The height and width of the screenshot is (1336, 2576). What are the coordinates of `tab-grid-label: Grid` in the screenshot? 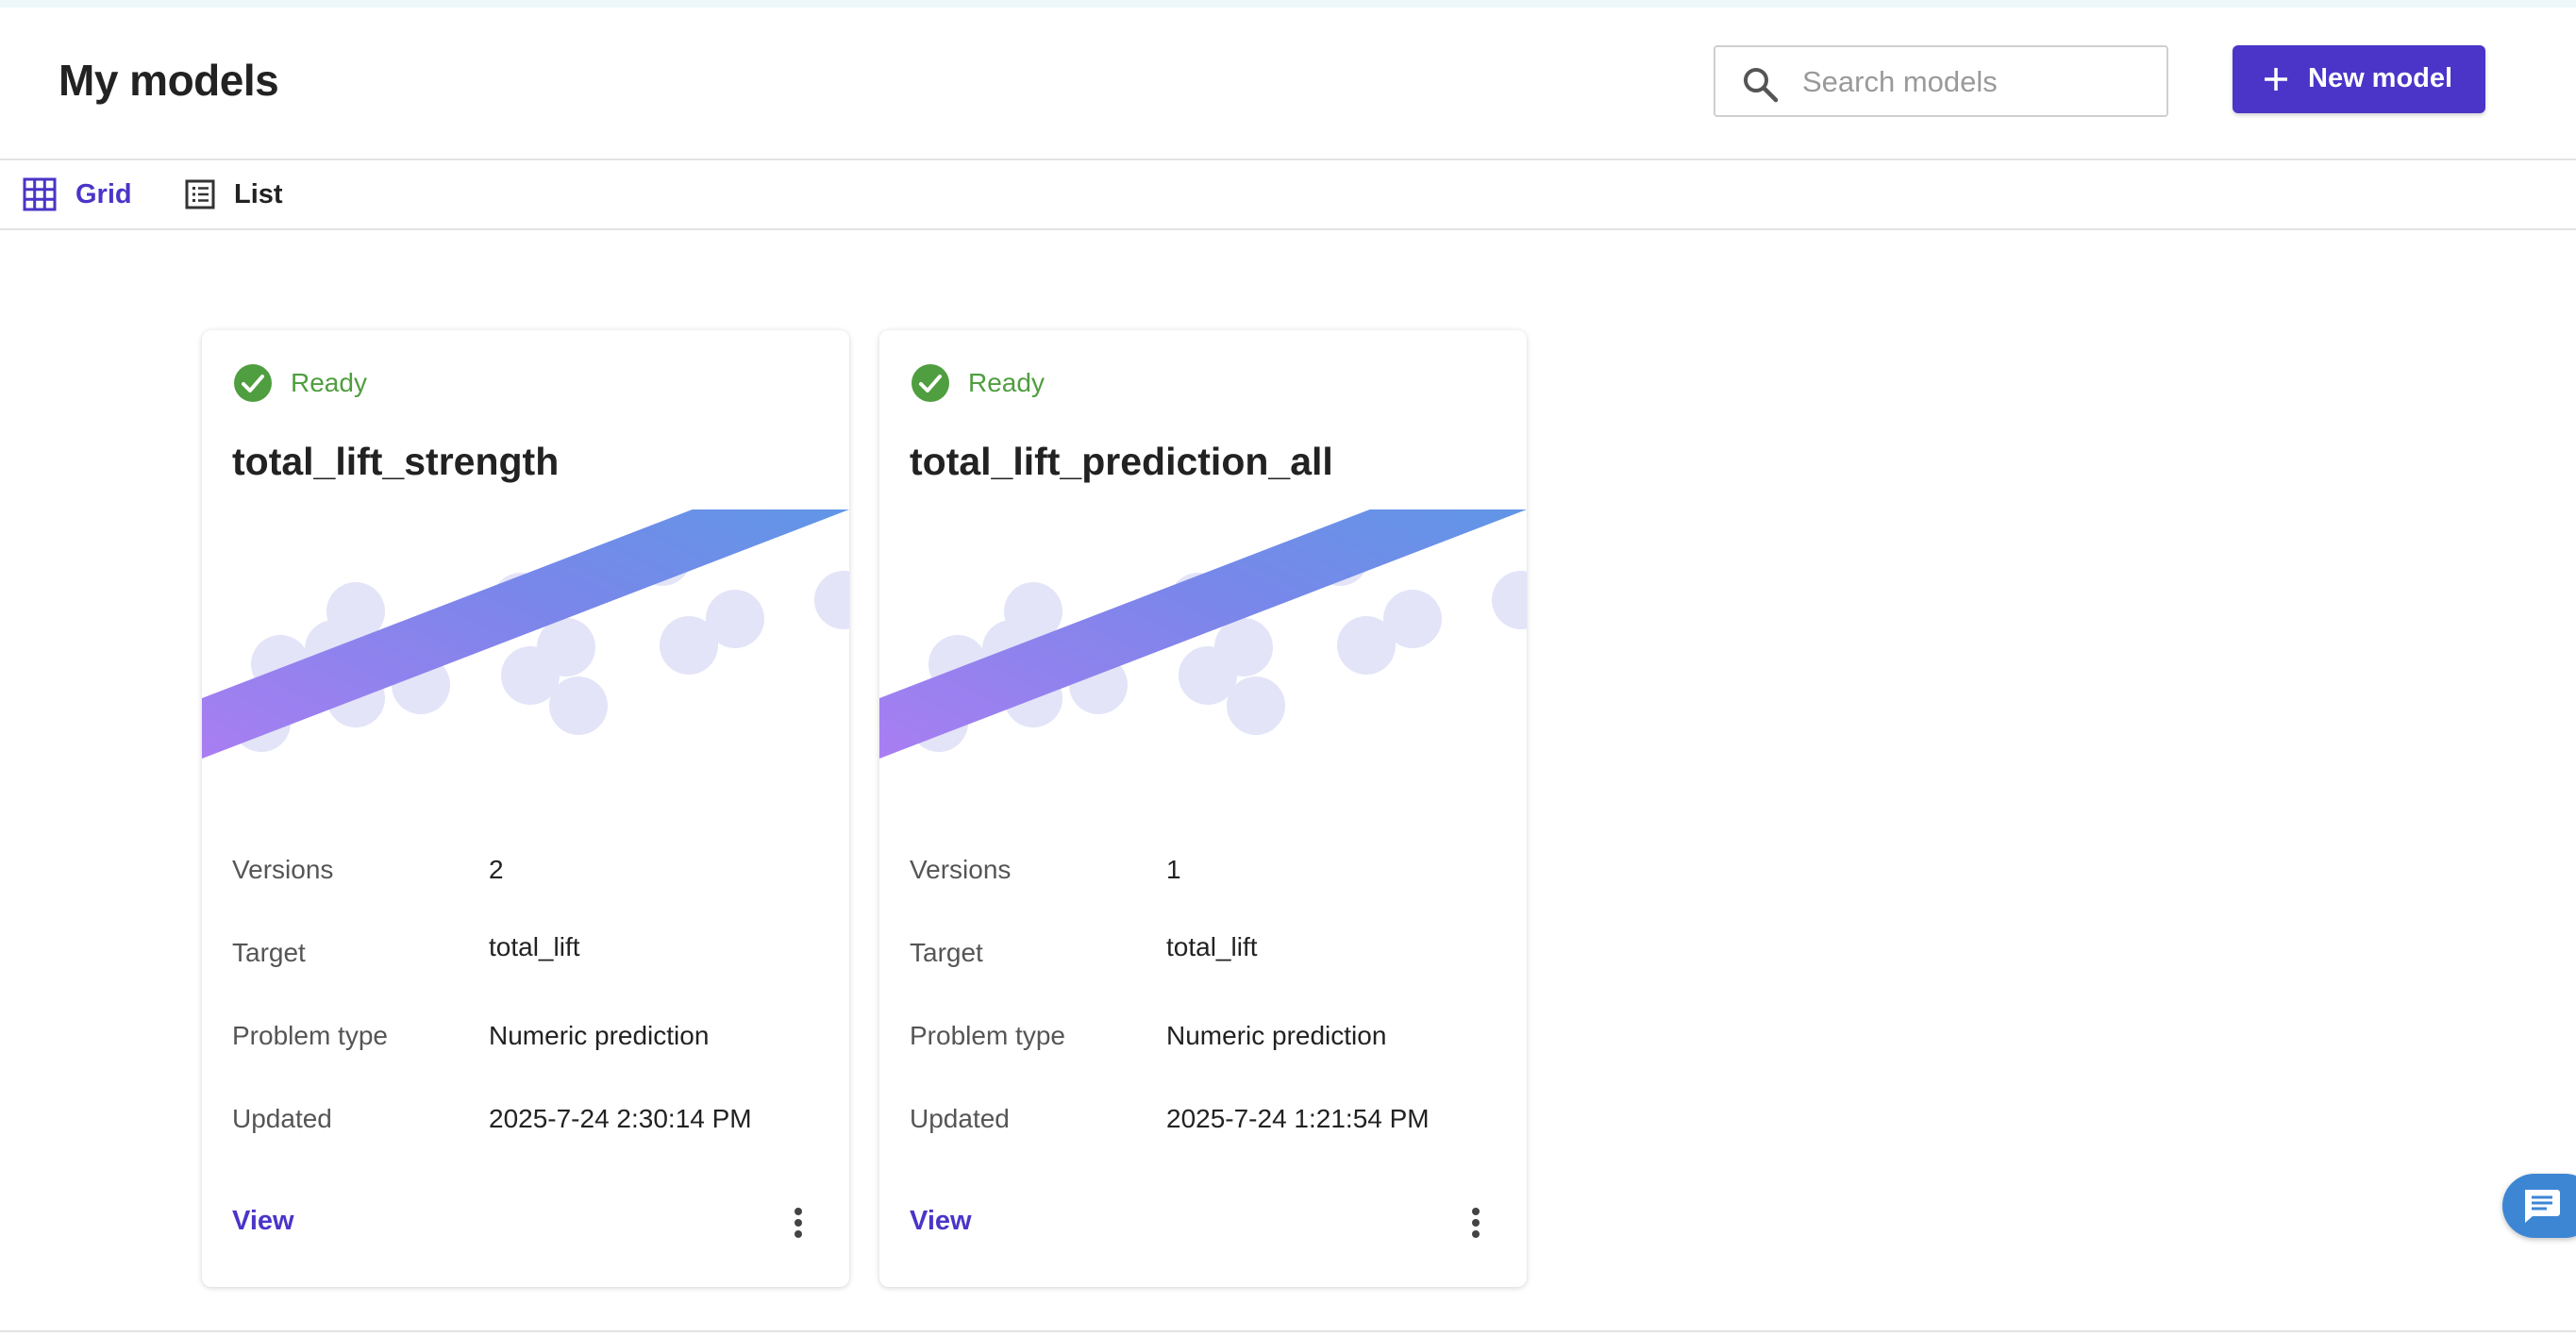 It's located at (103, 193).